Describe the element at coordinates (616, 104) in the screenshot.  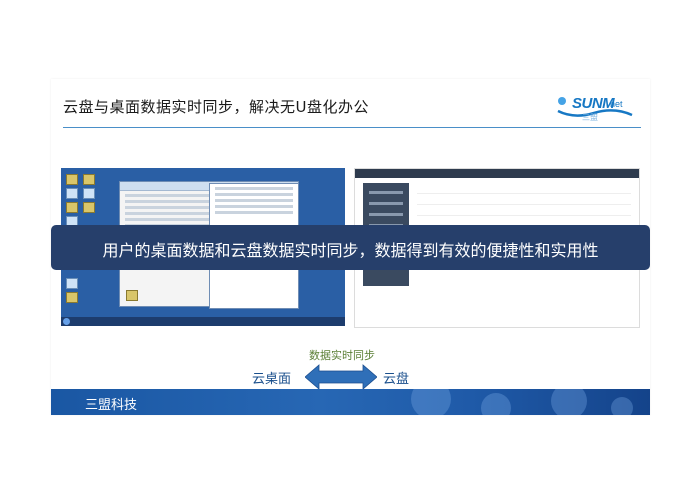
I see `logo-suffix: net` at that location.